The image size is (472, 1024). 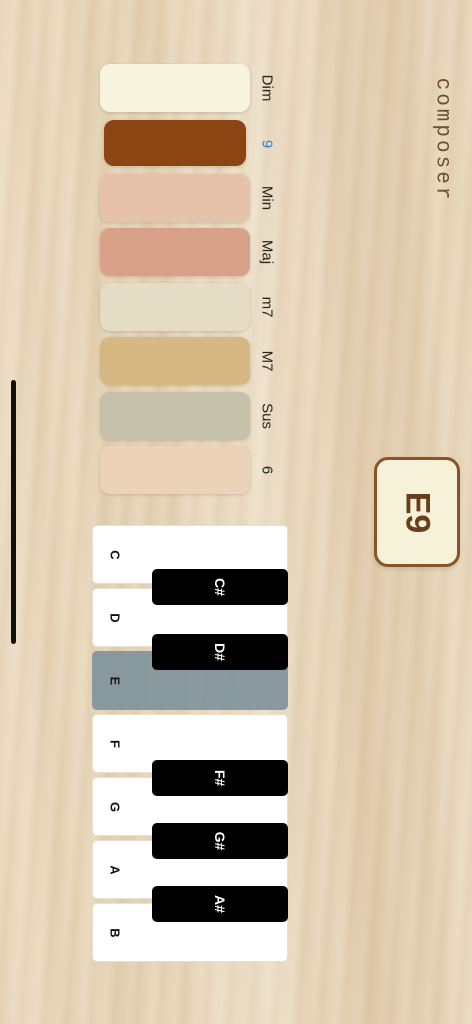 What do you see at coordinates (267, 88) in the screenshot?
I see `chord-quality-label: Dim` at bounding box center [267, 88].